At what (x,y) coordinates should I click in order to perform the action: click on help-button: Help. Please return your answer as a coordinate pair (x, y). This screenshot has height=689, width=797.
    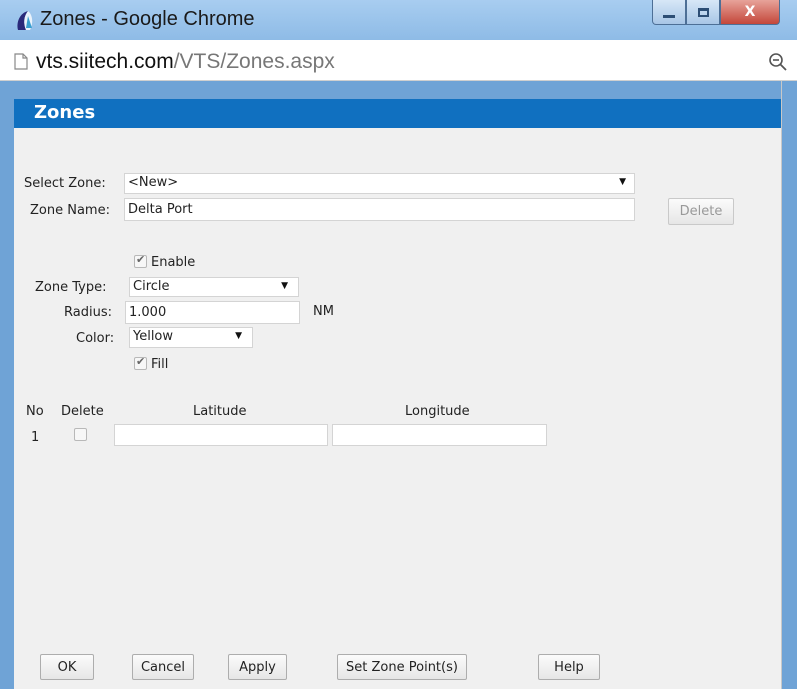
    Looking at the image, I should click on (569, 667).